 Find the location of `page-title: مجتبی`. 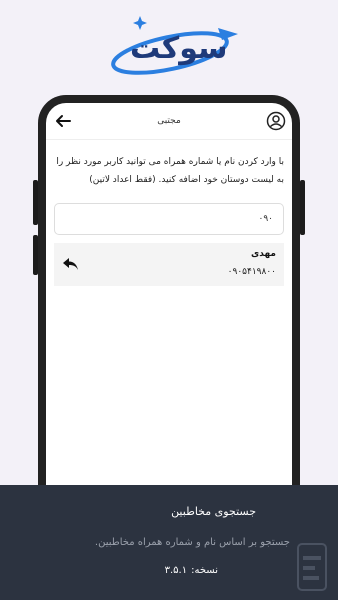

page-title: مجتبی is located at coordinates (169, 121).